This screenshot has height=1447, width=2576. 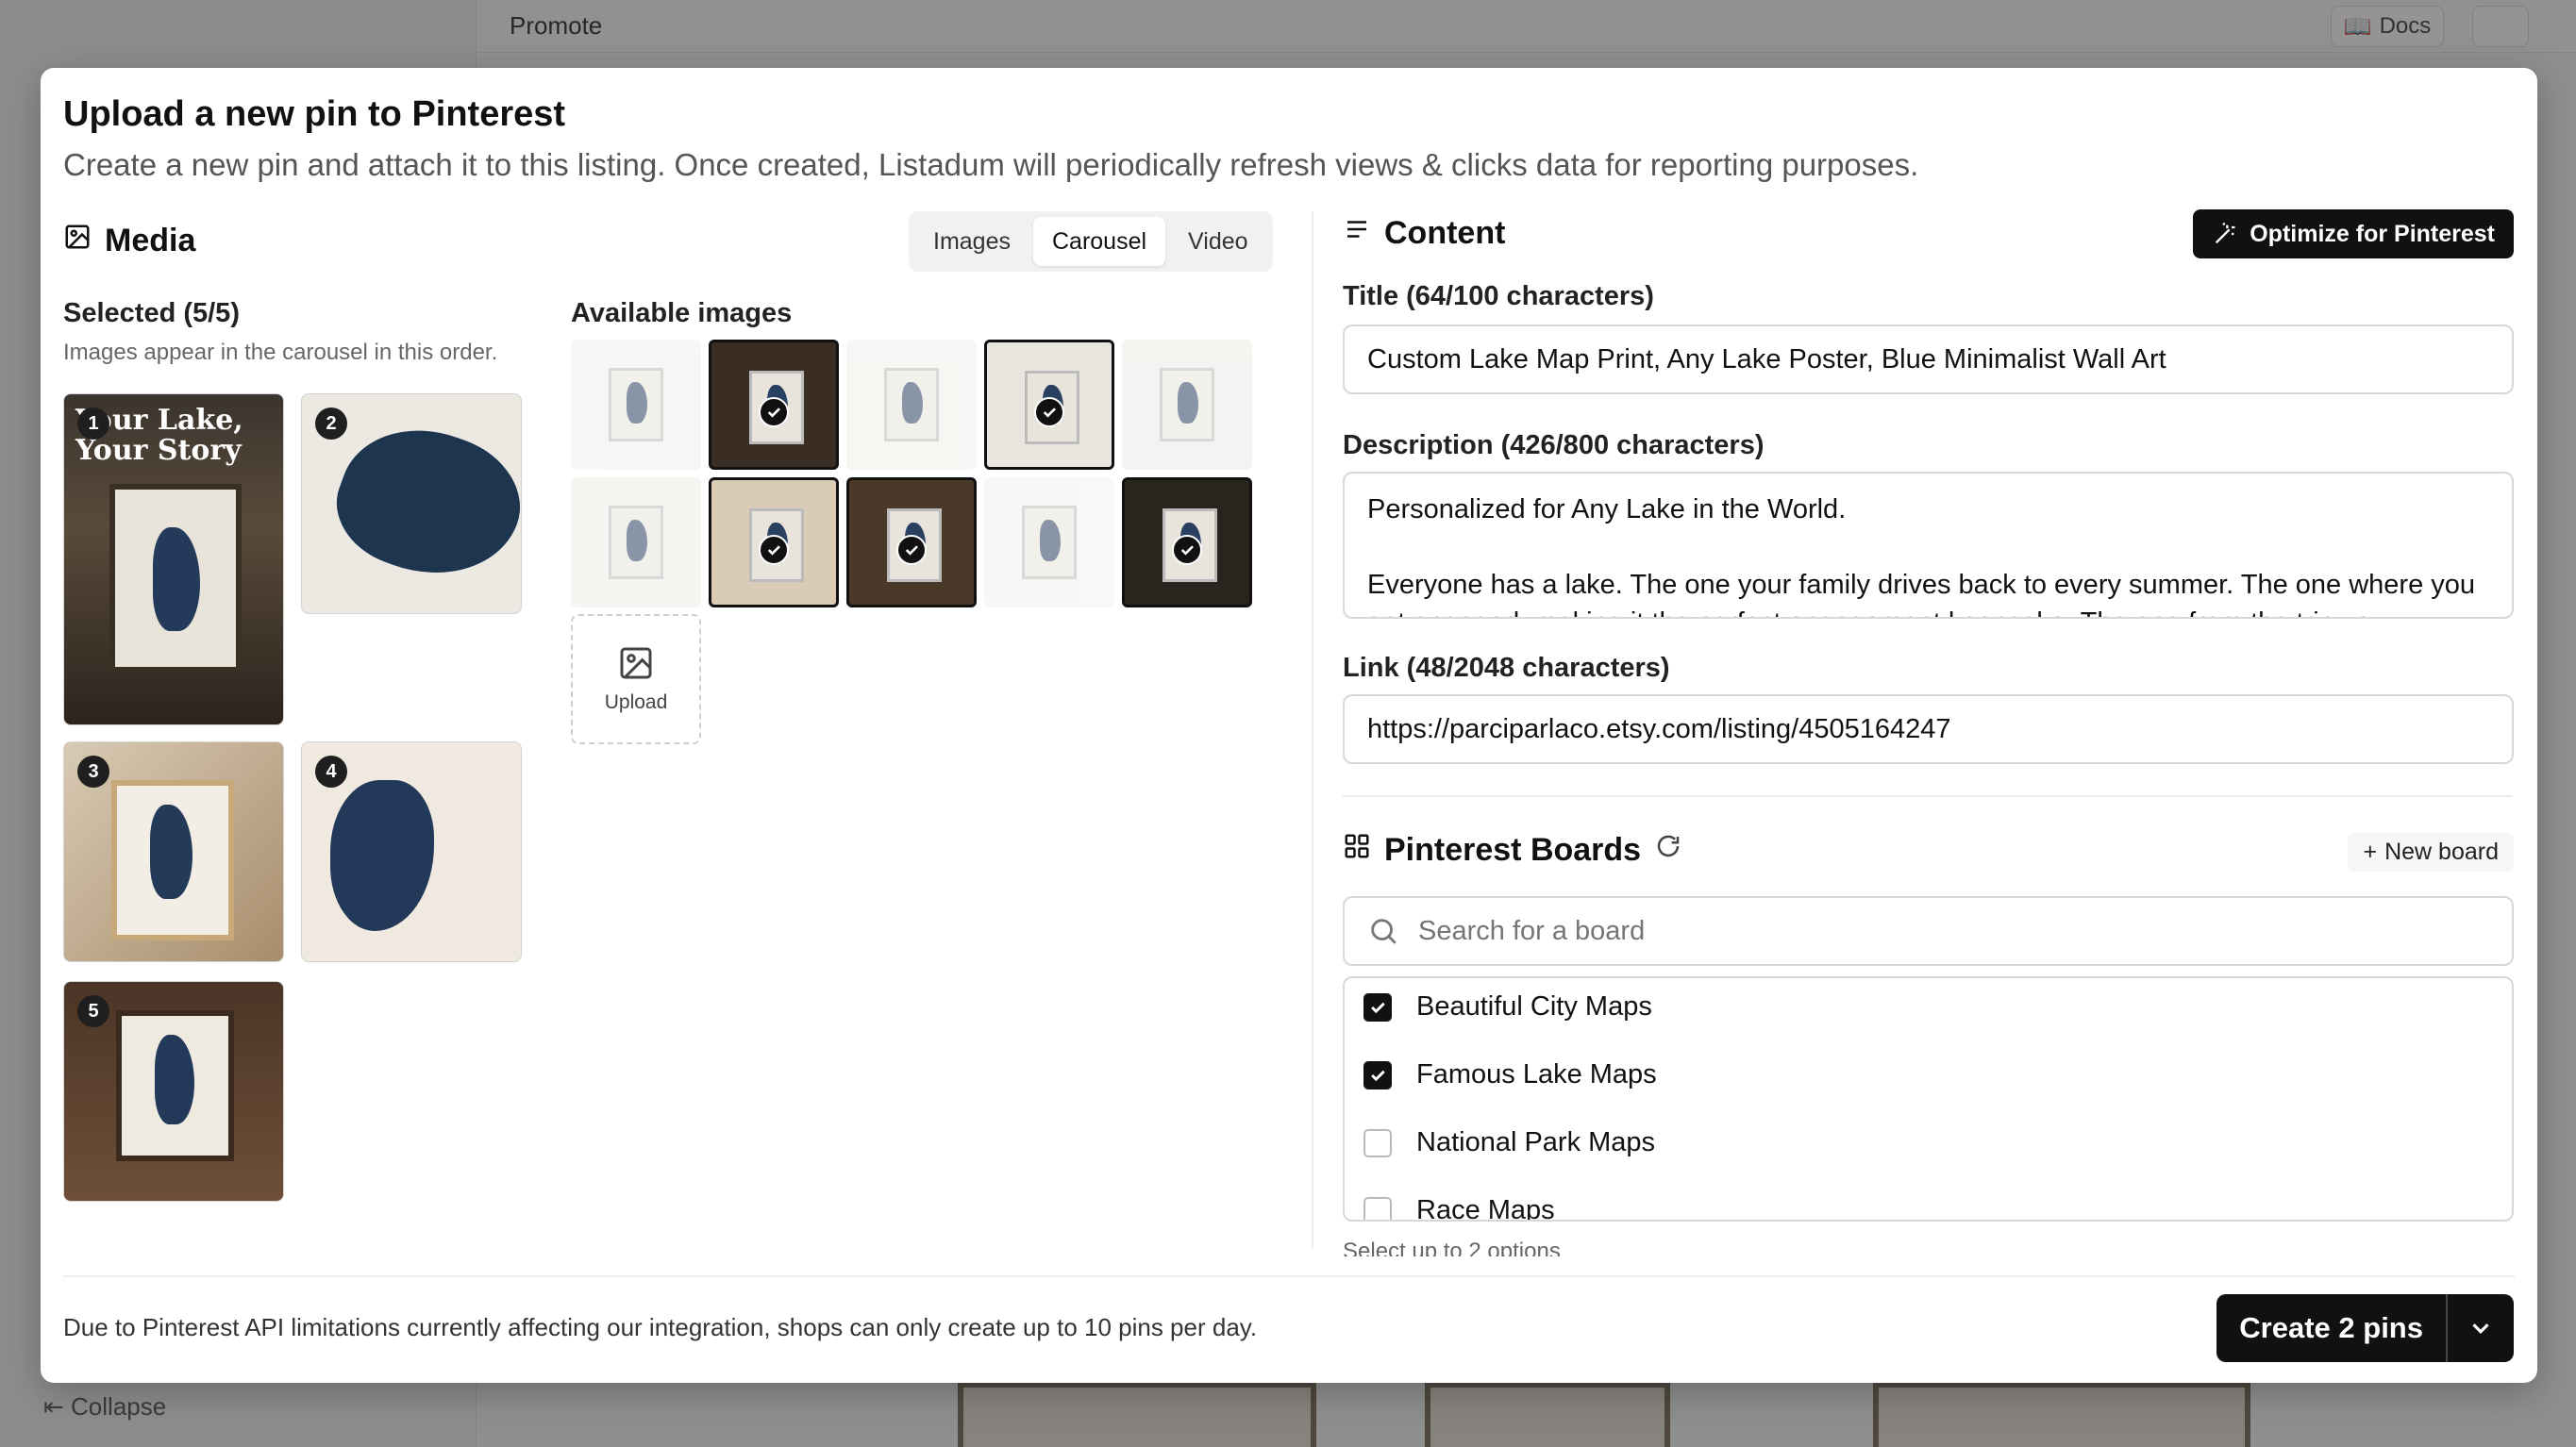 I want to click on media-type-tabs: Images Carousel Video, so click(x=1091, y=242).